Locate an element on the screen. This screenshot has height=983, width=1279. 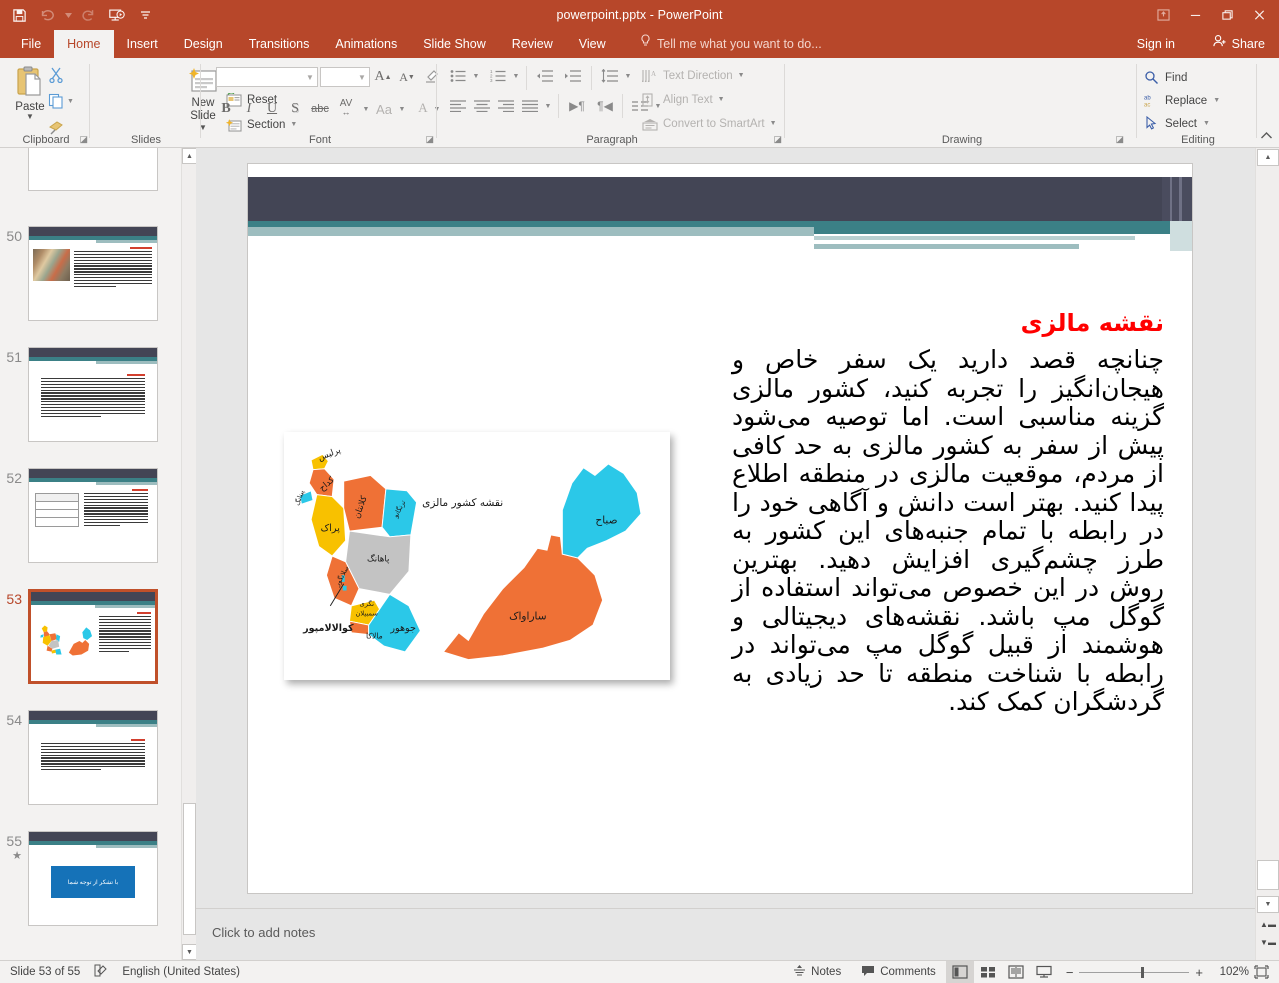
thumbnail-51: 51 is located at coordinates (90, 394).